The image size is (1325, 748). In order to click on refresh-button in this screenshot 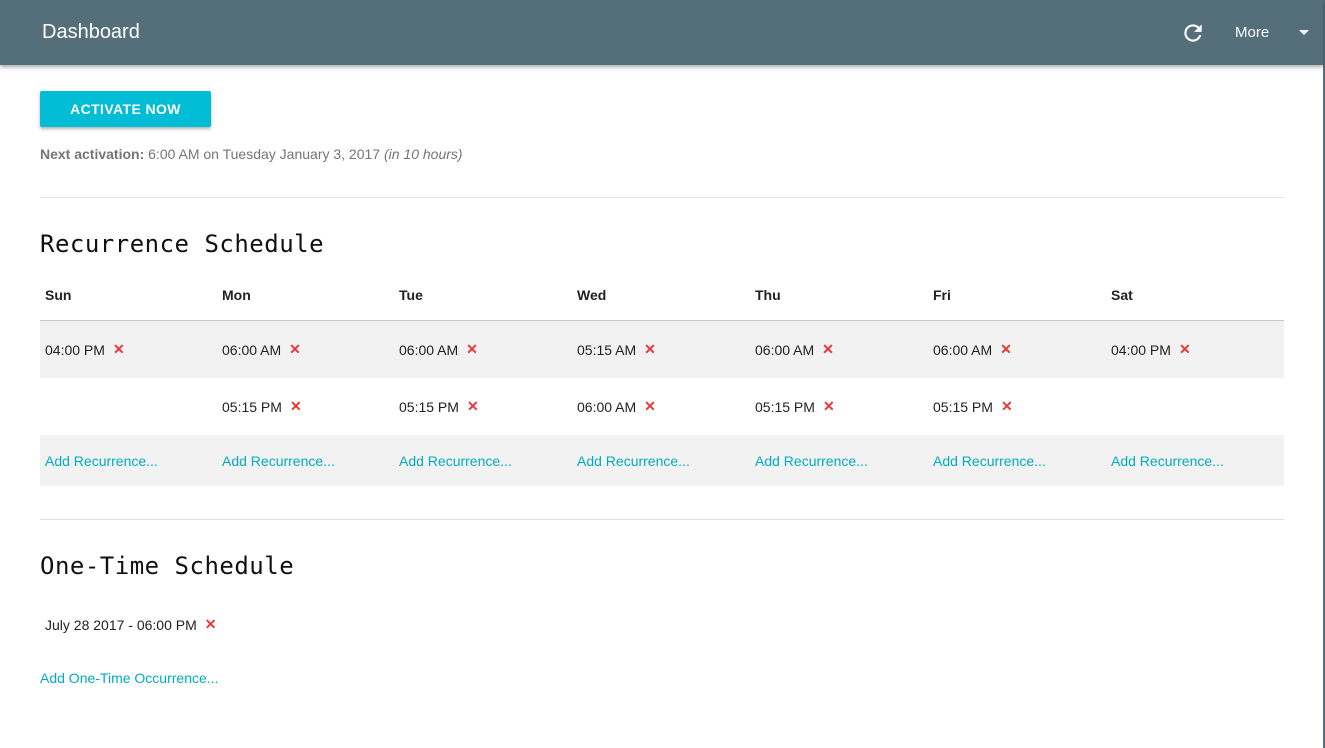, I will do `click(1193, 33)`.